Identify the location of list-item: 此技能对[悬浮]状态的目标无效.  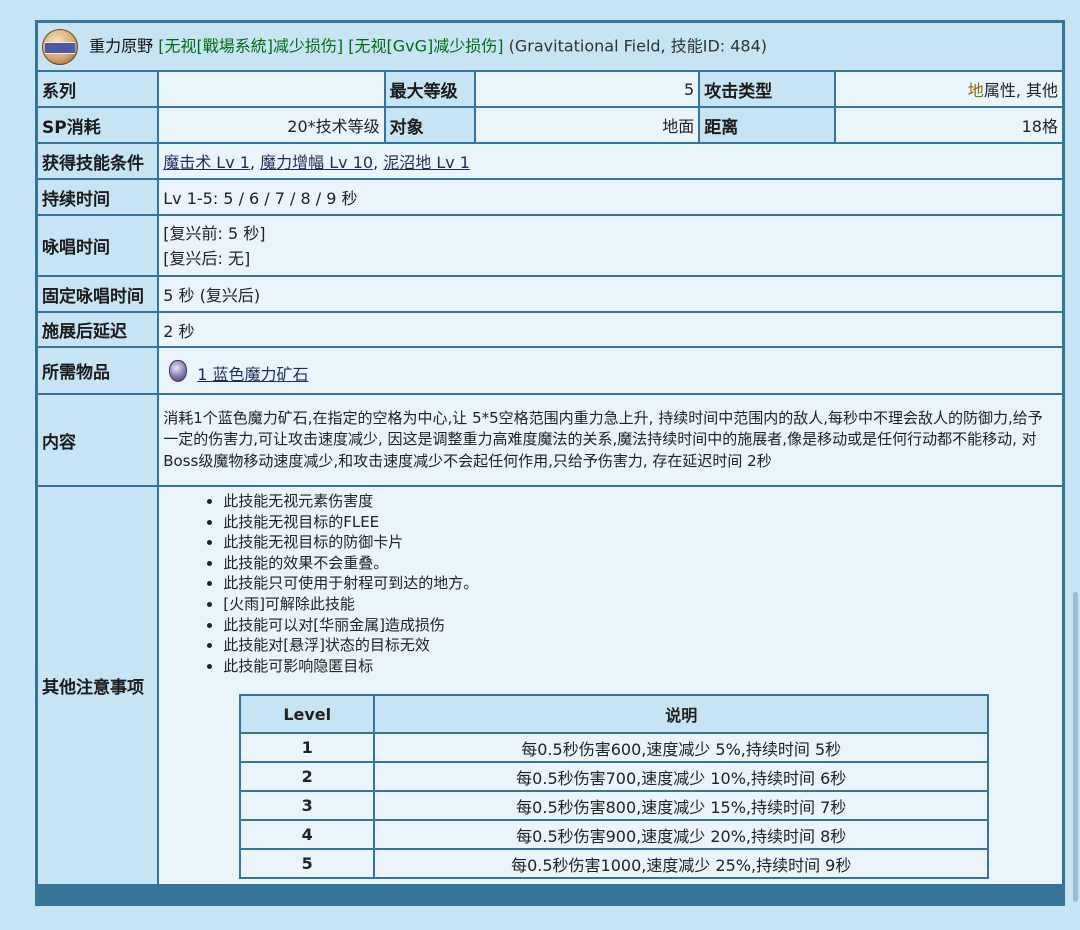
(640, 645).